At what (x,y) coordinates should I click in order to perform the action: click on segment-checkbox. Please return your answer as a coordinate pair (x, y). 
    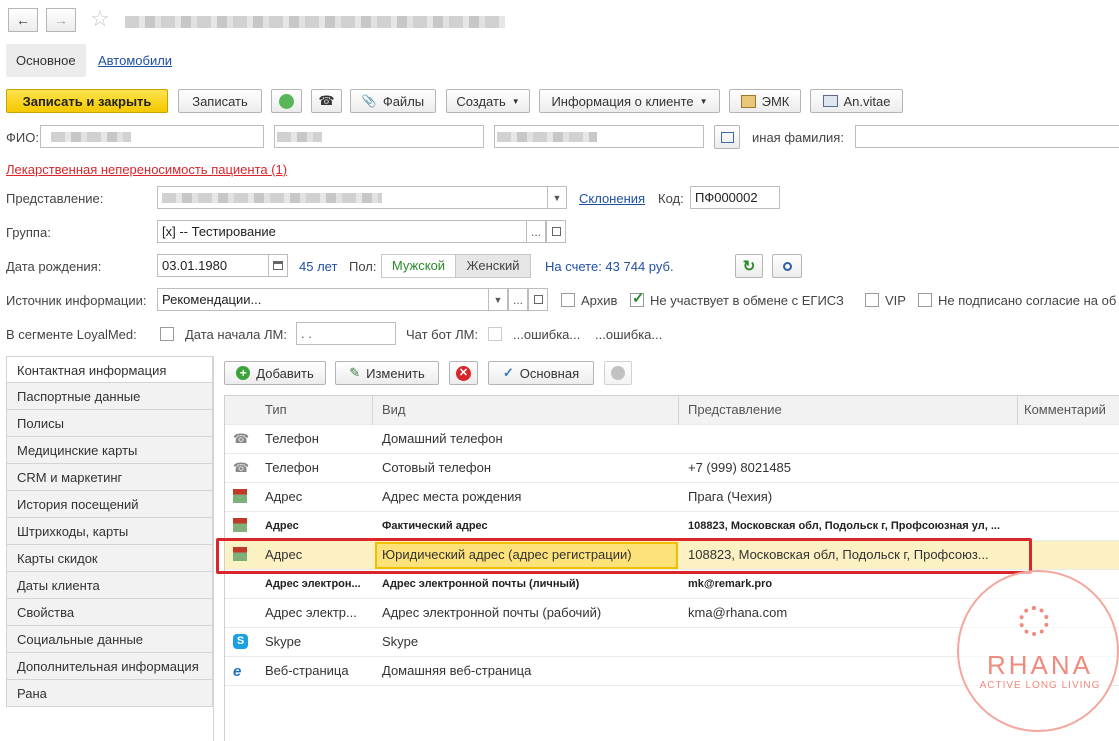
    Looking at the image, I should click on (167, 334).